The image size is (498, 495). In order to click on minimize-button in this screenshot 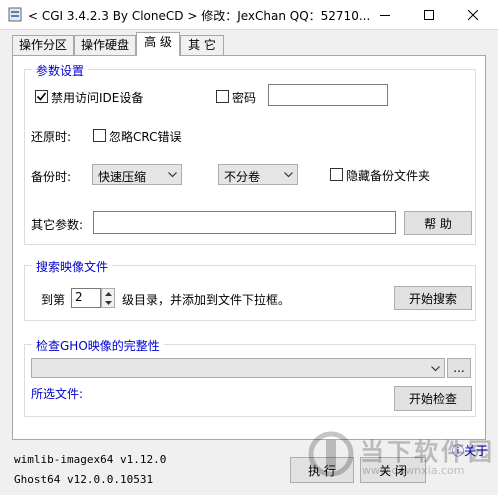, I will do `click(385, 15)`.